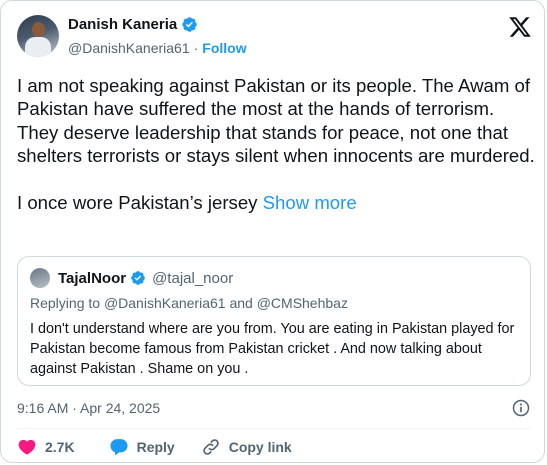  I want to click on replying-to-user-1: @DanishKaneria61, so click(164, 303).